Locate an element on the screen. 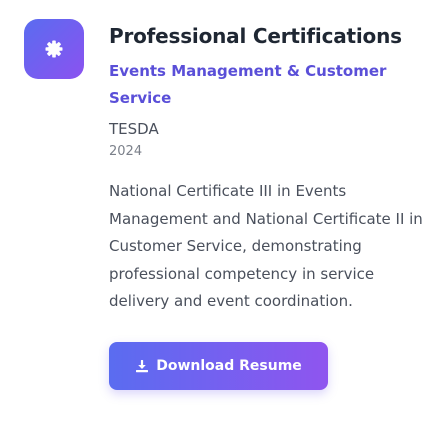 The height and width of the screenshot is (422, 435). certification-name: Events Management & Customer Service is located at coordinates (248, 84).